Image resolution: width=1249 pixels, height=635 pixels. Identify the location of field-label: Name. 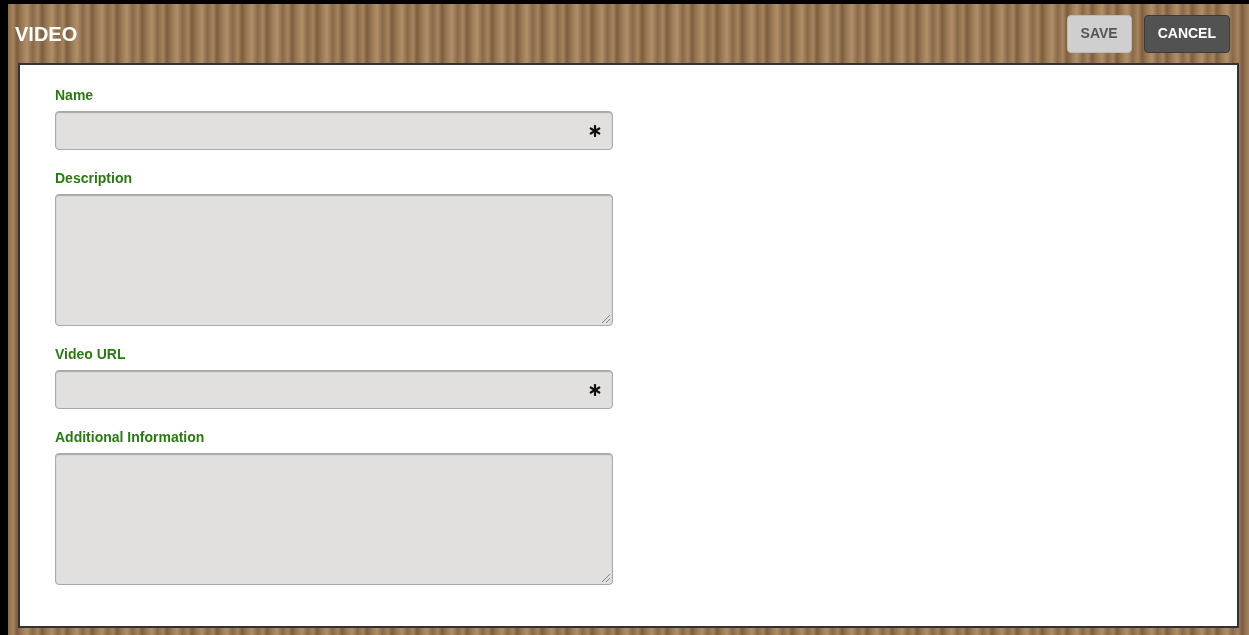
(74, 95).